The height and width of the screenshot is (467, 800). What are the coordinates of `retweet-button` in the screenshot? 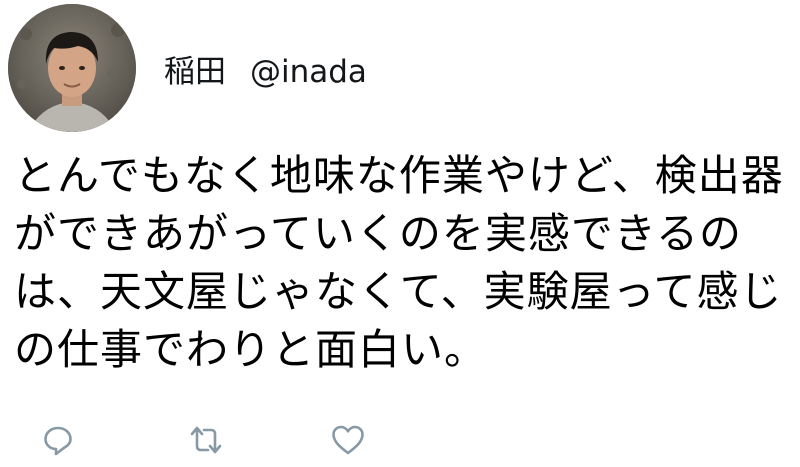 It's located at (206, 440).